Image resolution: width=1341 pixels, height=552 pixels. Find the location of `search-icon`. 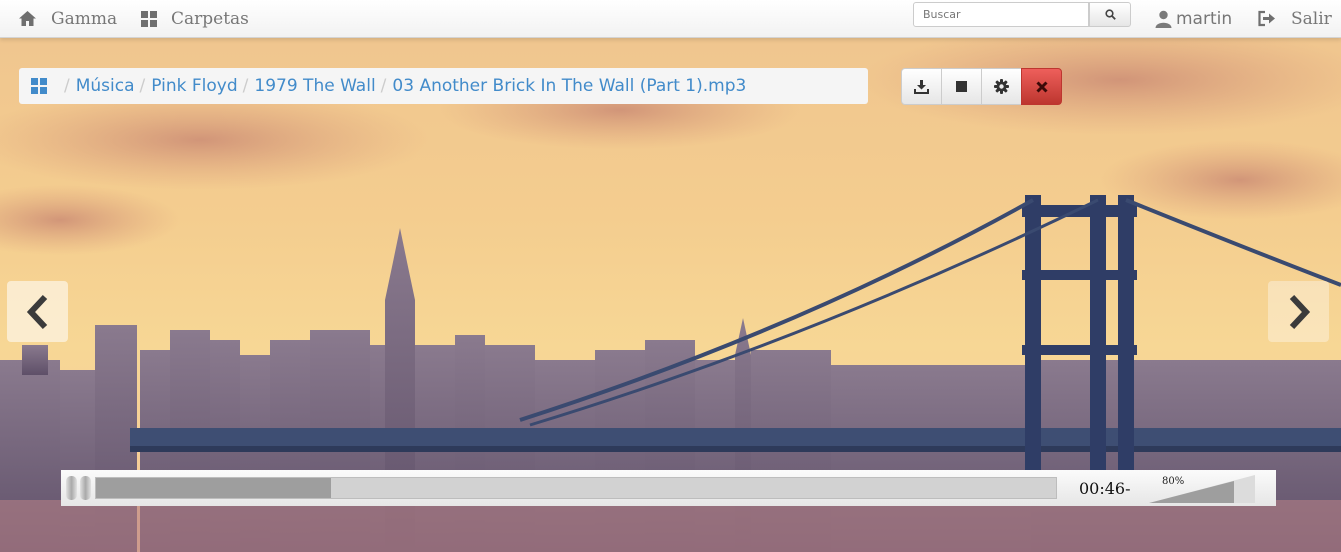

search-icon is located at coordinates (1110, 14).